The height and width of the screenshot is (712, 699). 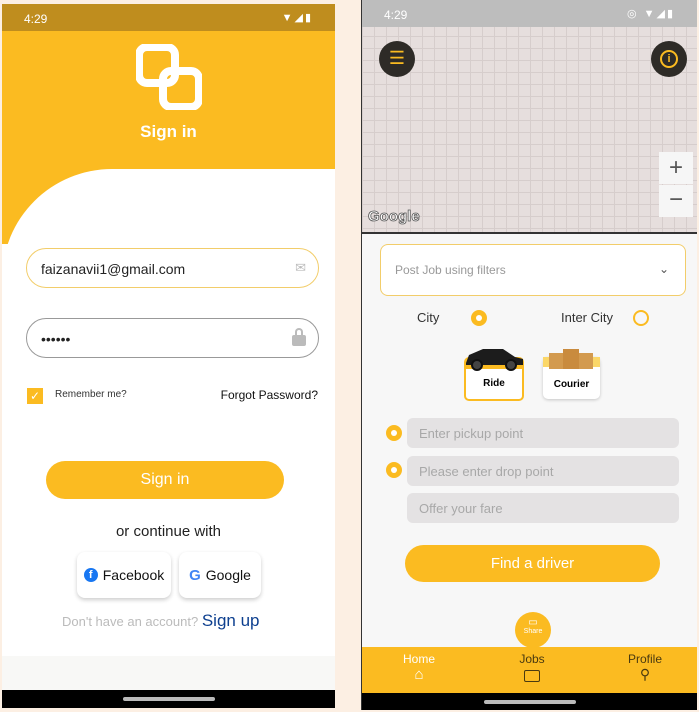 What do you see at coordinates (571, 384) in the screenshot?
I see `courier-label: Courier` at bounding box center [571, 384].